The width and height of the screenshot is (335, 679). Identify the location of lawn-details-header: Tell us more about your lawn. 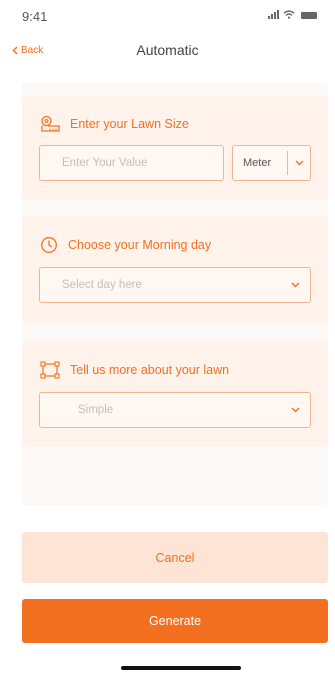
(134, 370).